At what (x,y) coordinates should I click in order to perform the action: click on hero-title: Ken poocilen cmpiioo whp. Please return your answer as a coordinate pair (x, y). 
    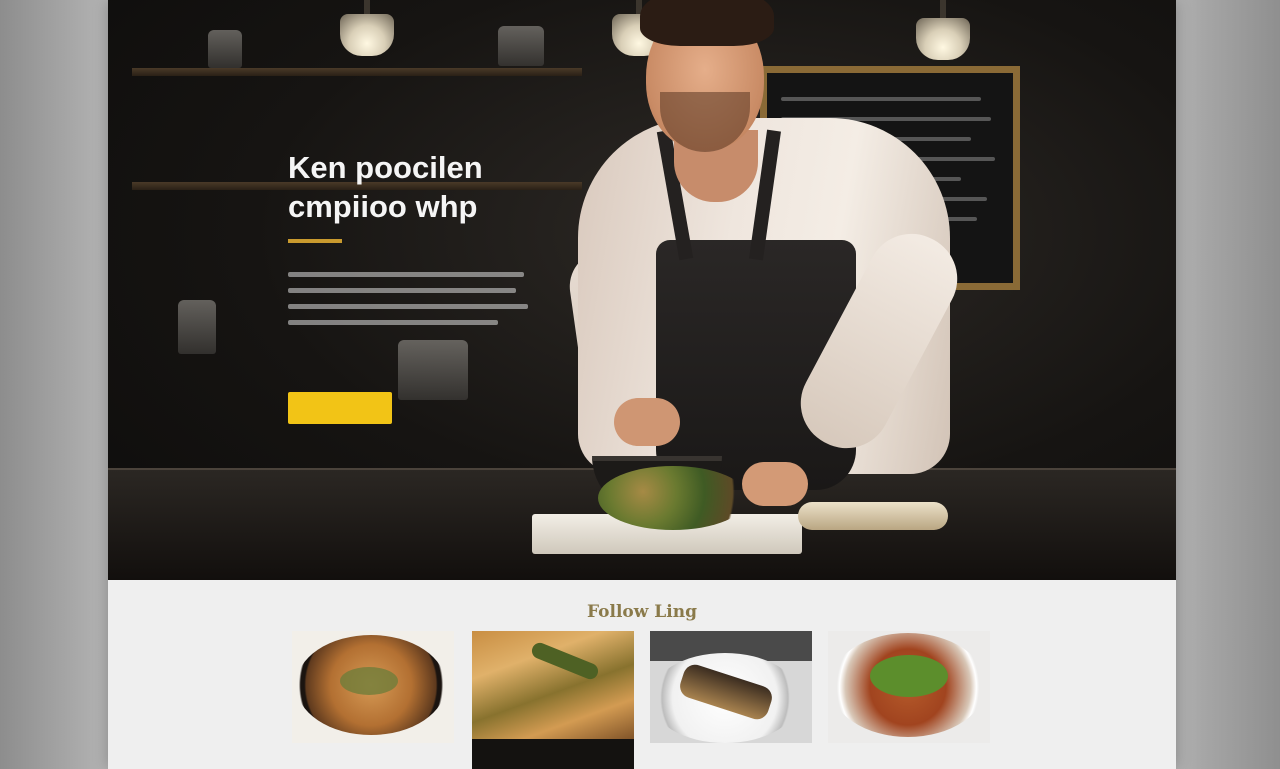
    Looking at the image, I should click on (438, 187).